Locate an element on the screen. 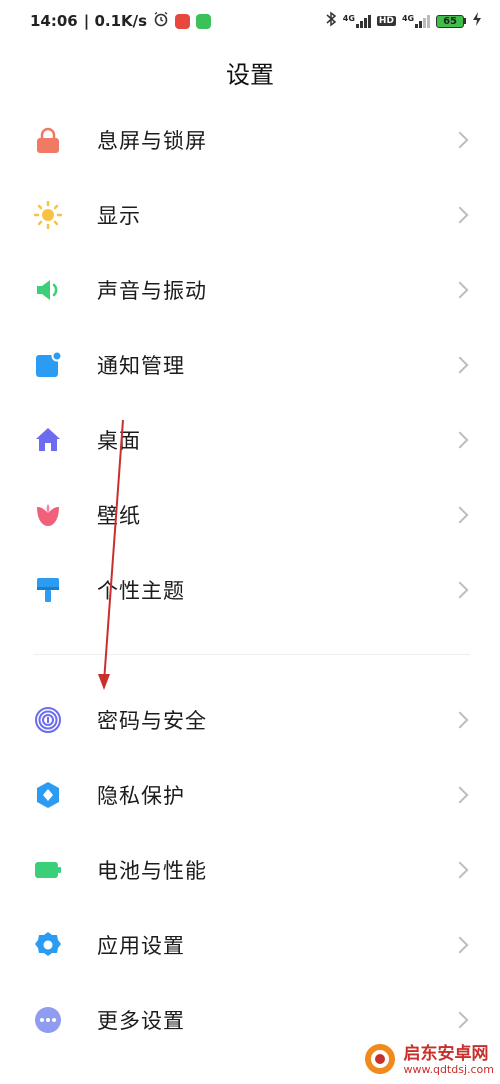 This screenshot has height=1084, width=500. bluetooth-icon is located at coordinates (331, 21).